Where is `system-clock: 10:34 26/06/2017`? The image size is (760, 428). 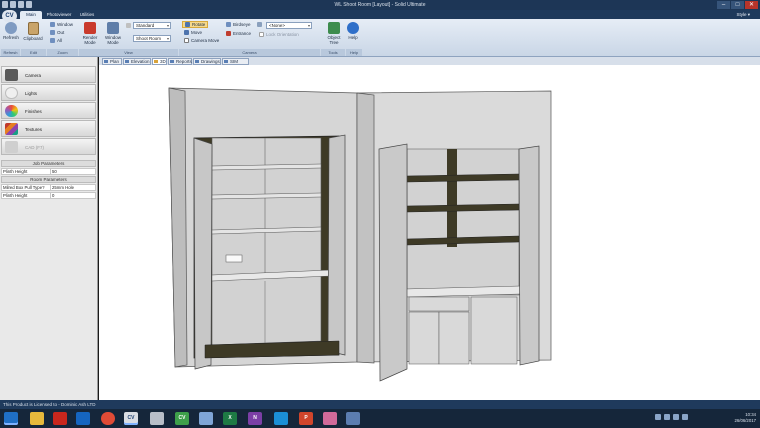
system-clock: 10:34 26/06/2017 is located at coordinates (745, 419).